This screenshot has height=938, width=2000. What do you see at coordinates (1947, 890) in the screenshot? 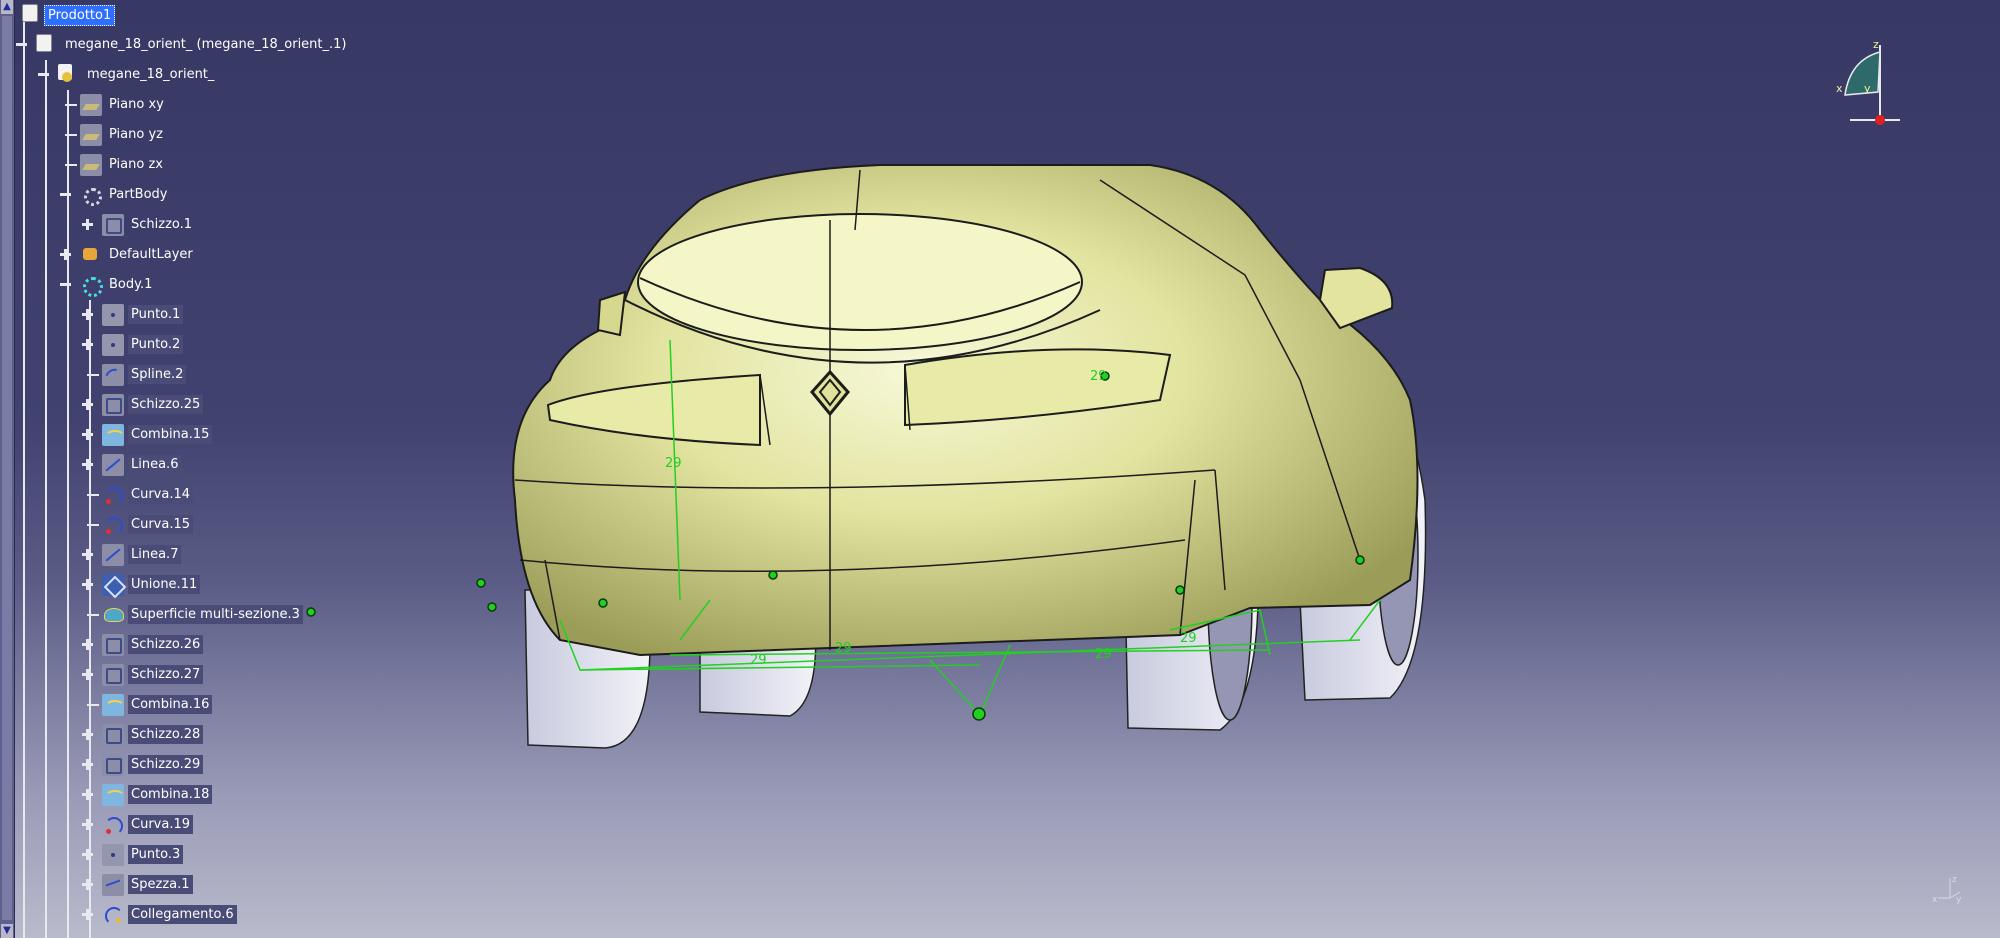
I see `axis-triad-icon: z x y` at bounding box center [1947, 890].